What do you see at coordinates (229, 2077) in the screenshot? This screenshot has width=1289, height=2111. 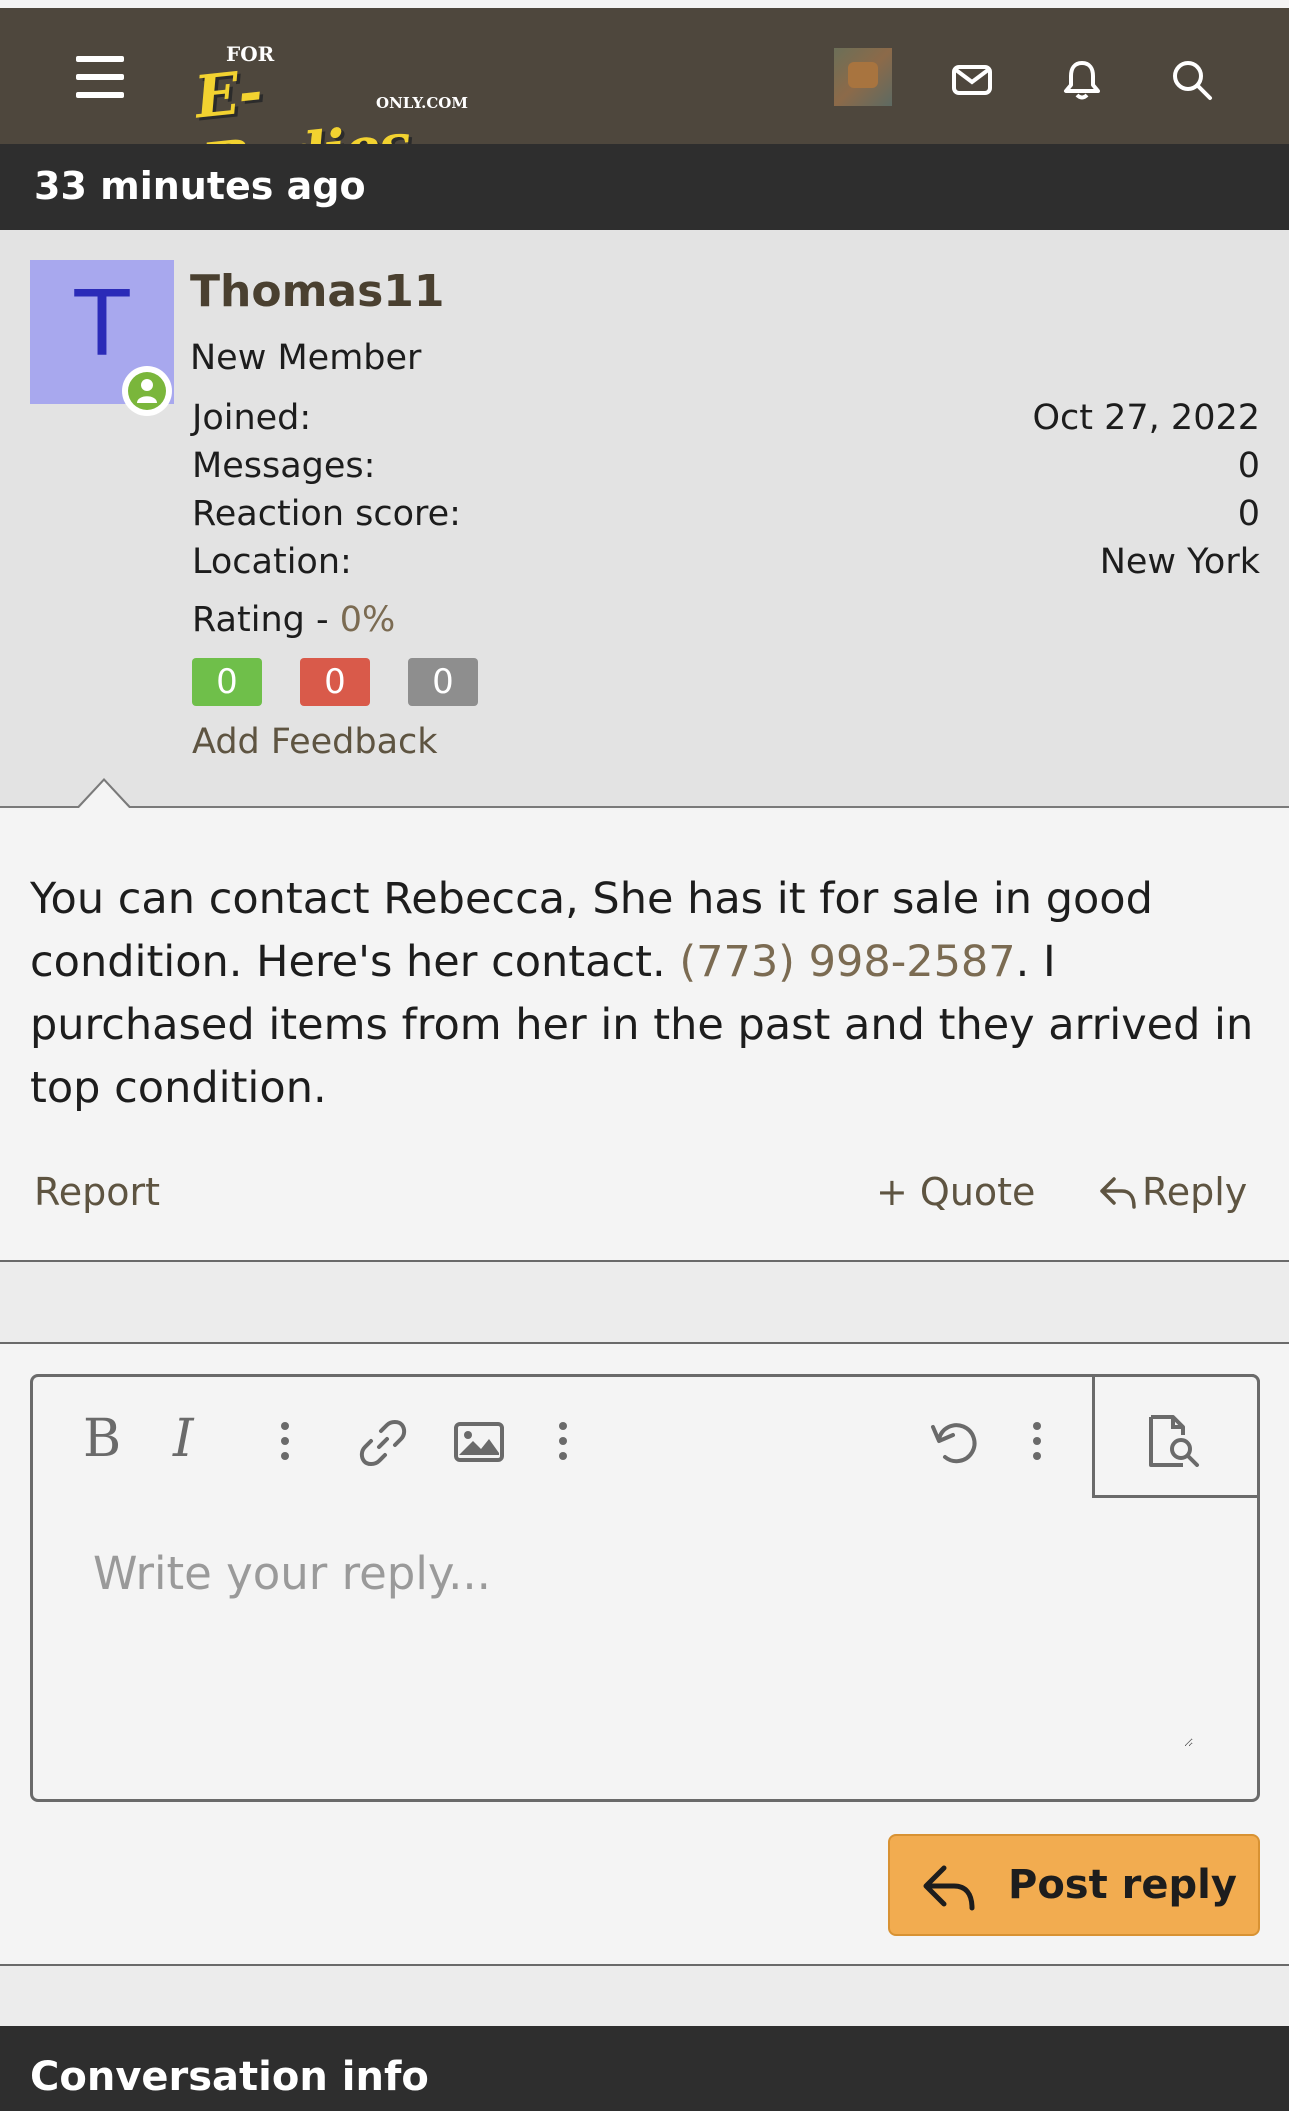 I see `conversation-info-title: Conversation info` at bounding box center [229, 2077].